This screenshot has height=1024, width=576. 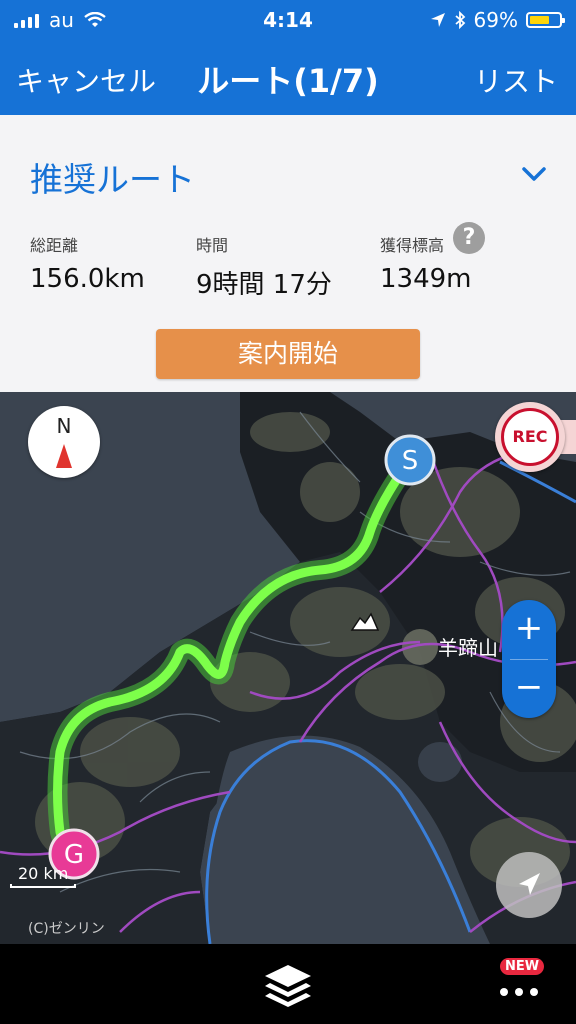 I want to click on bottom-bar: NEW, so click(x=288, y=984).